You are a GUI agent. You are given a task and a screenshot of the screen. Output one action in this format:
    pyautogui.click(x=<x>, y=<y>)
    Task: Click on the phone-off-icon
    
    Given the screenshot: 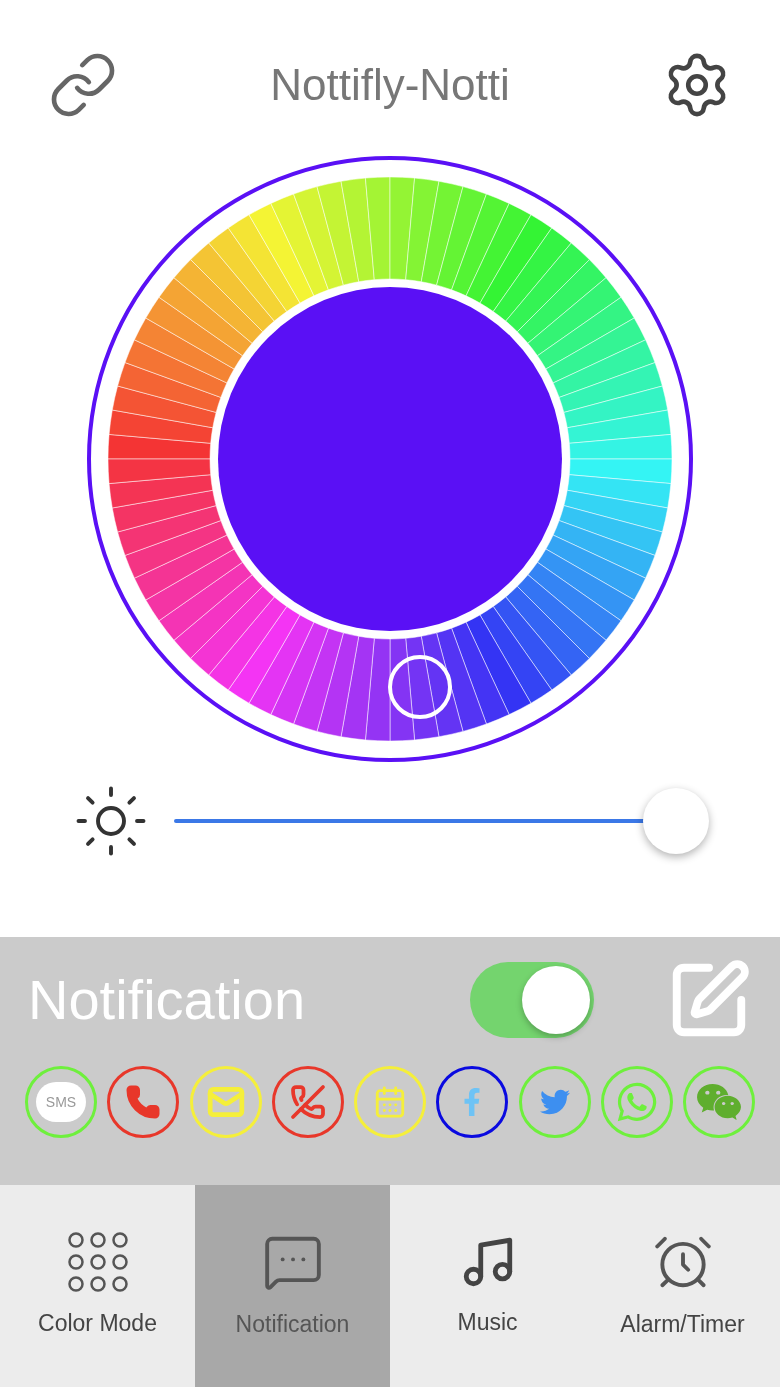 What is the action you would take?
    pyautogui.click(x=307, y=1102)
    